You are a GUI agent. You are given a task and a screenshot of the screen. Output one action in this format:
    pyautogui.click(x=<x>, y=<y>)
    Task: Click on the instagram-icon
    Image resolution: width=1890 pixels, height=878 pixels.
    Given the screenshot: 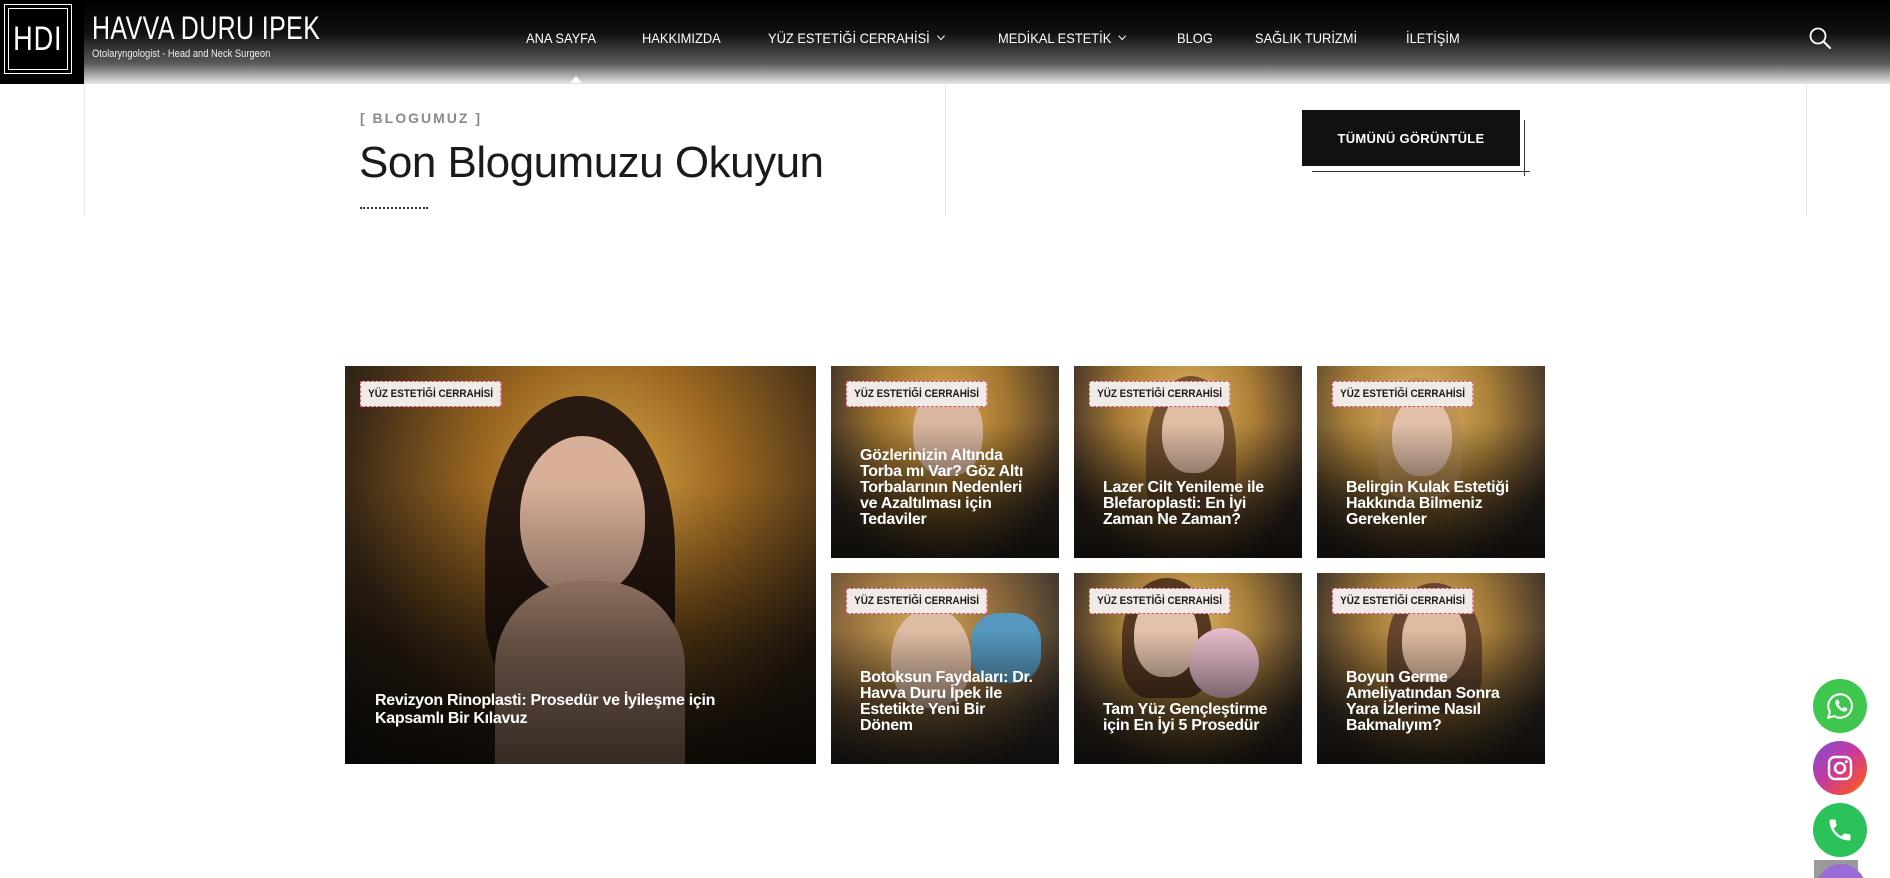 What is the action you would take?
    pyautogui.click(x=1840, y=768)
    